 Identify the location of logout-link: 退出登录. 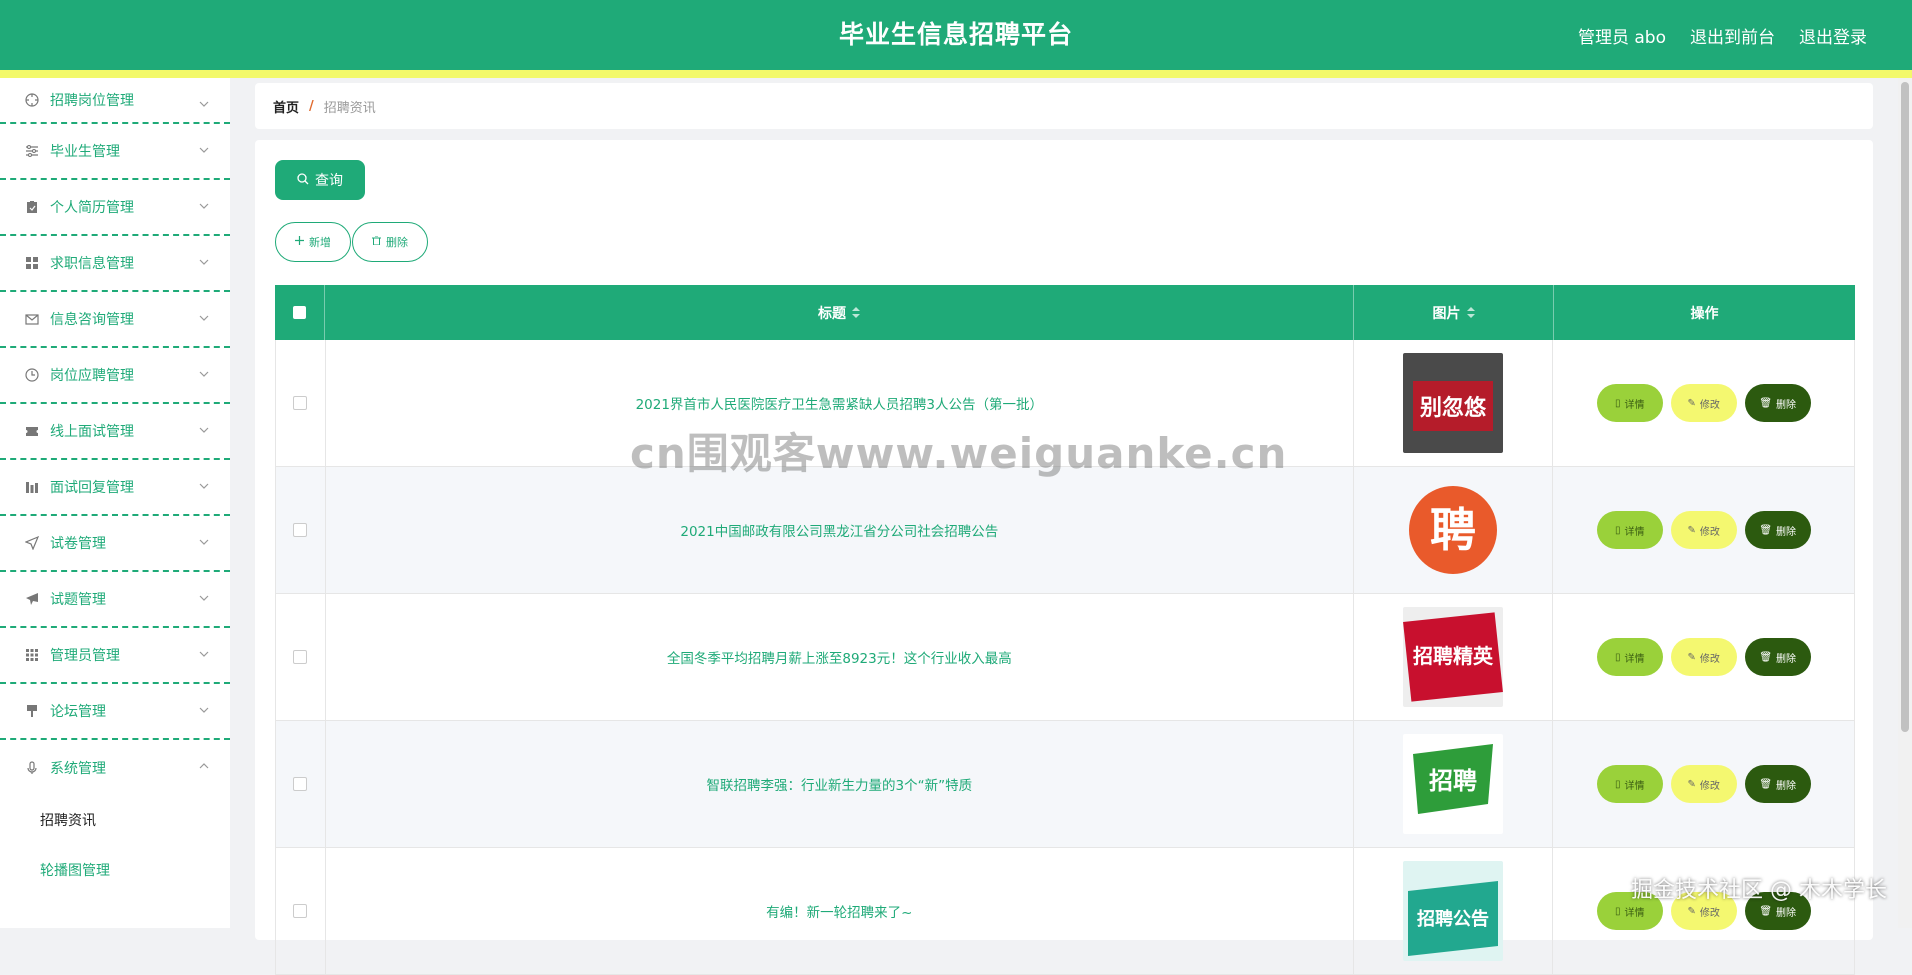
(1833, 35).